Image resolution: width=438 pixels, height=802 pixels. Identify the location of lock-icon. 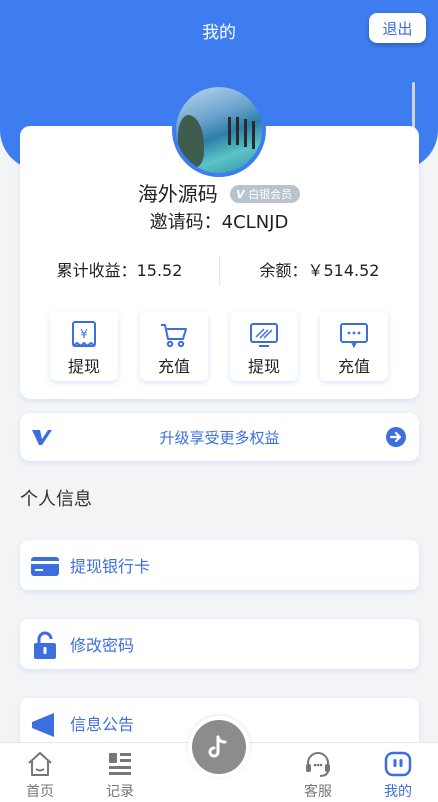
(45, 645).